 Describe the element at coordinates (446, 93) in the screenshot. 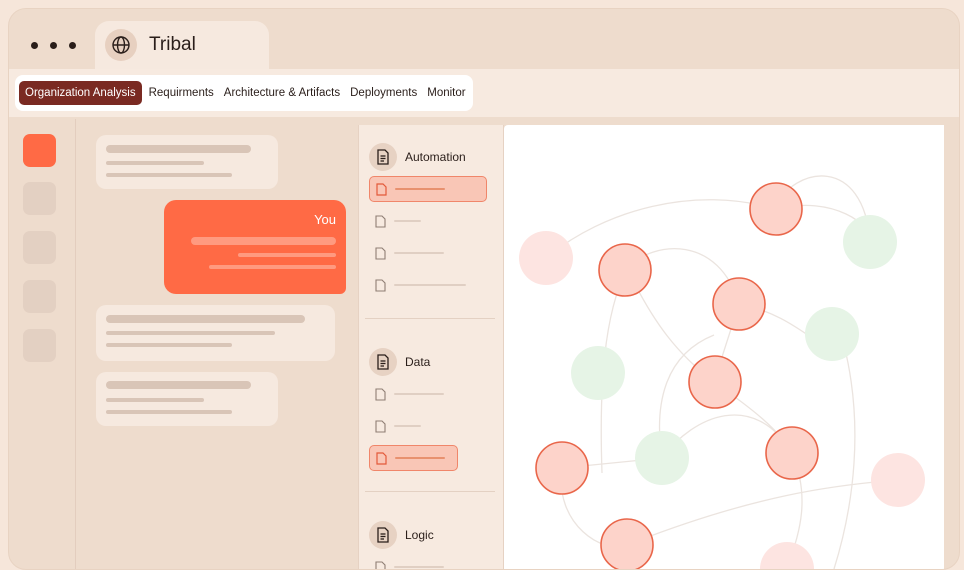

I see `tab-monitor: Monitor` at that location.